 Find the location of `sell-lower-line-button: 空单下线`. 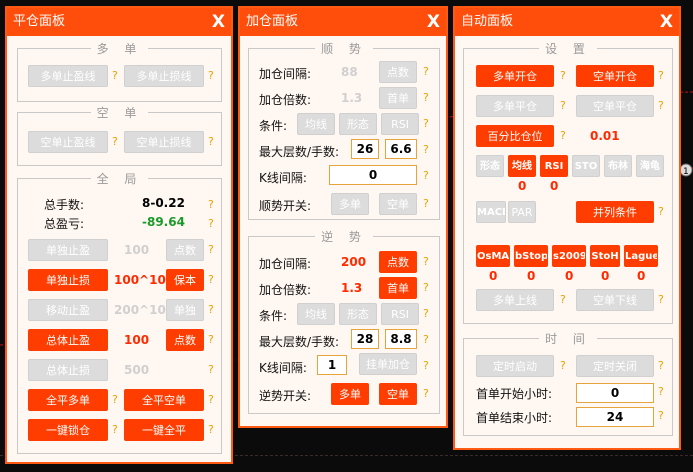

sell-lower-line-button: 空单下线 is located at coordinates (615, 300).